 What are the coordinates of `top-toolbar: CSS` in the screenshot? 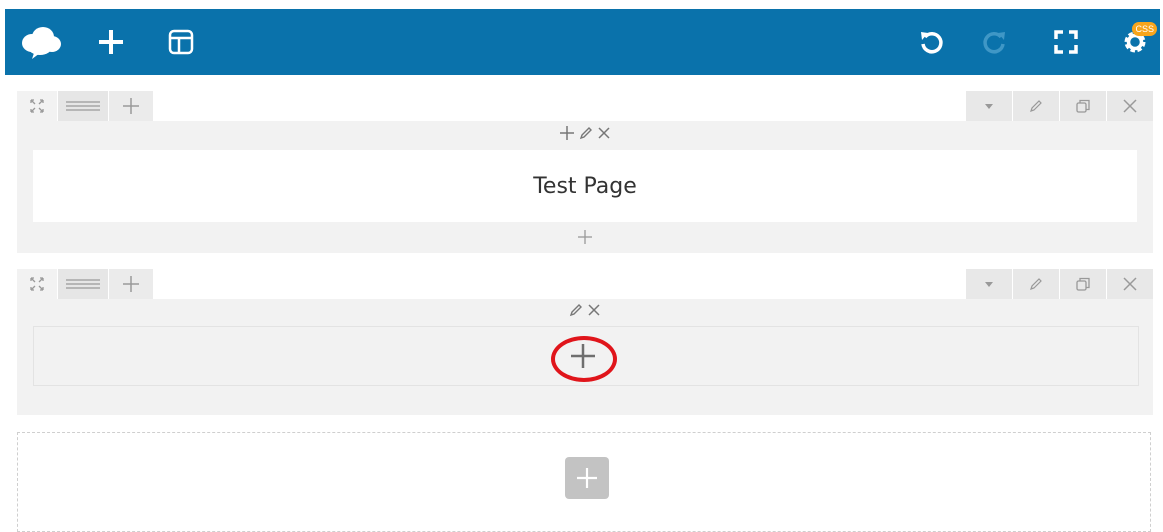 It's located at (582, 42).